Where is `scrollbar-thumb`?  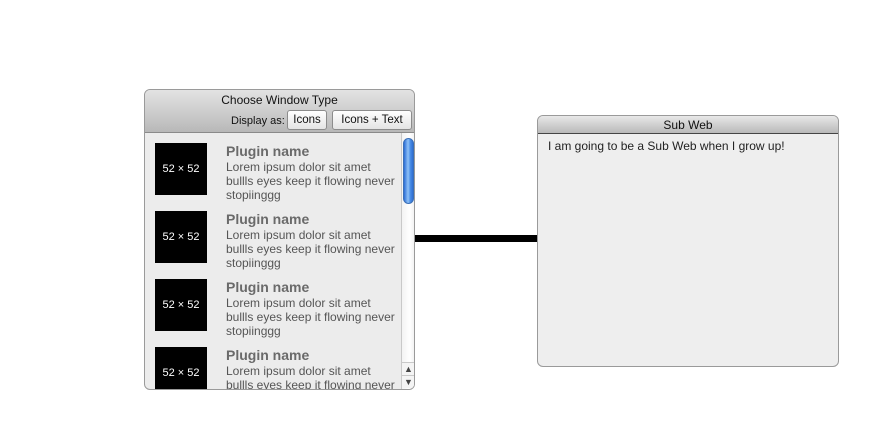 scrollbar-thumb is located at coordinates (408, 171).